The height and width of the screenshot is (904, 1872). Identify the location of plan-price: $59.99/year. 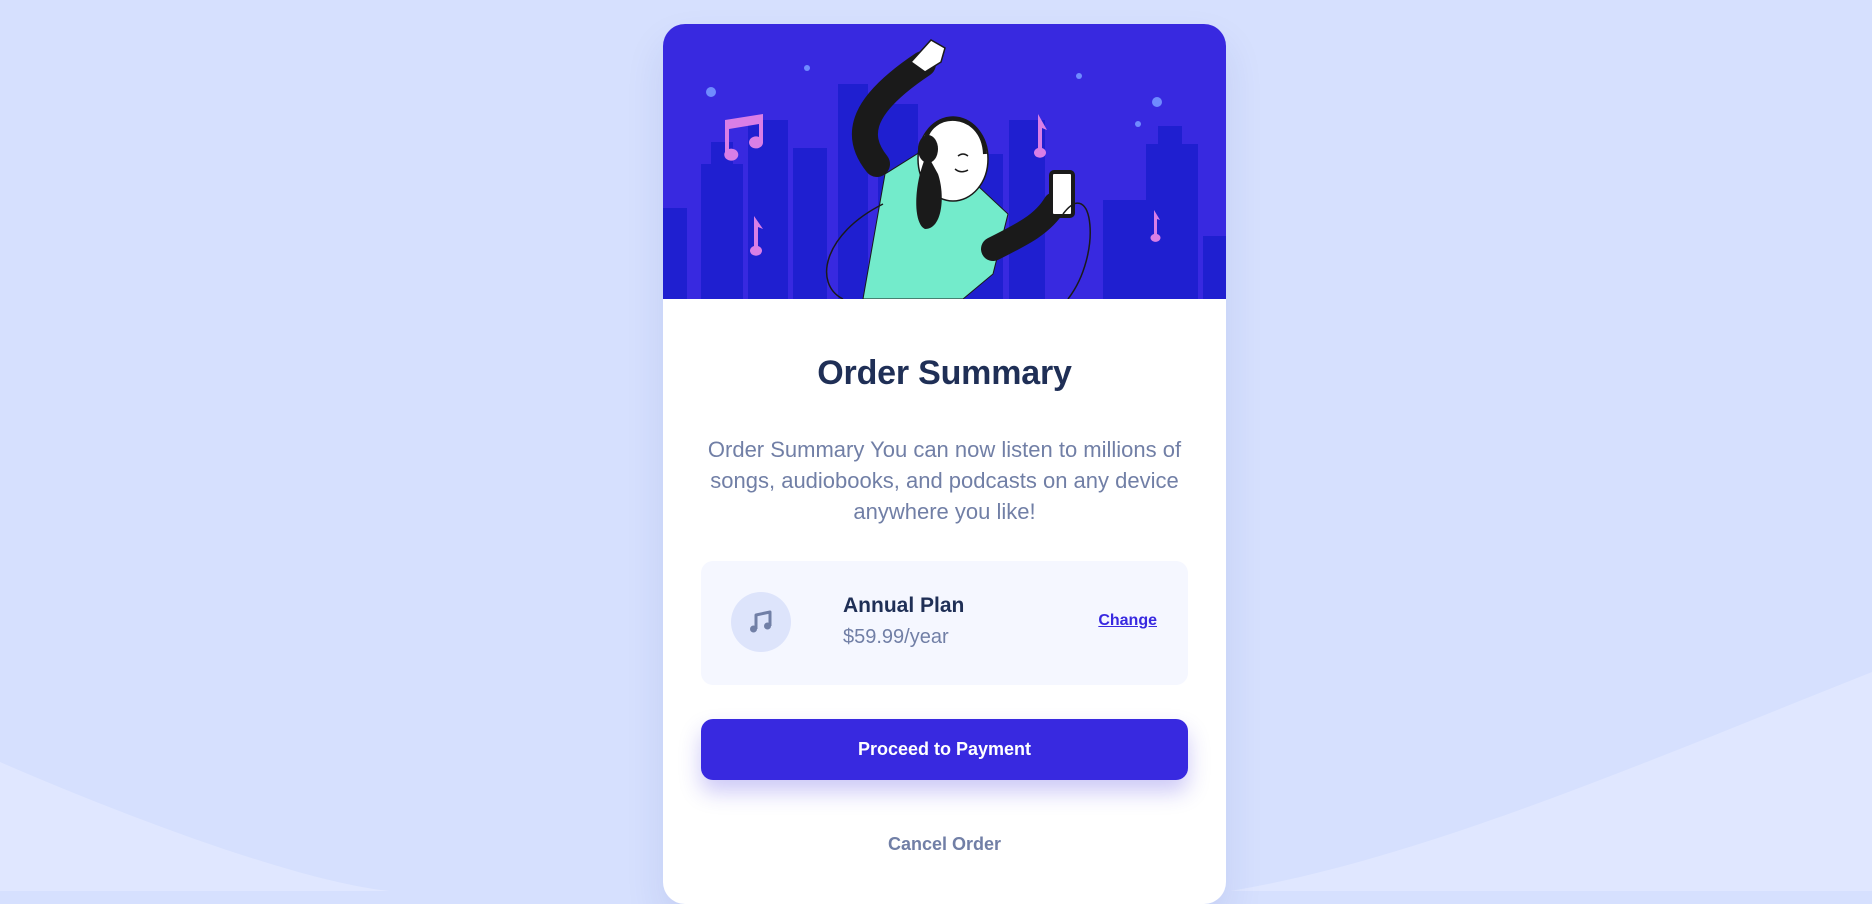
(896, 637).